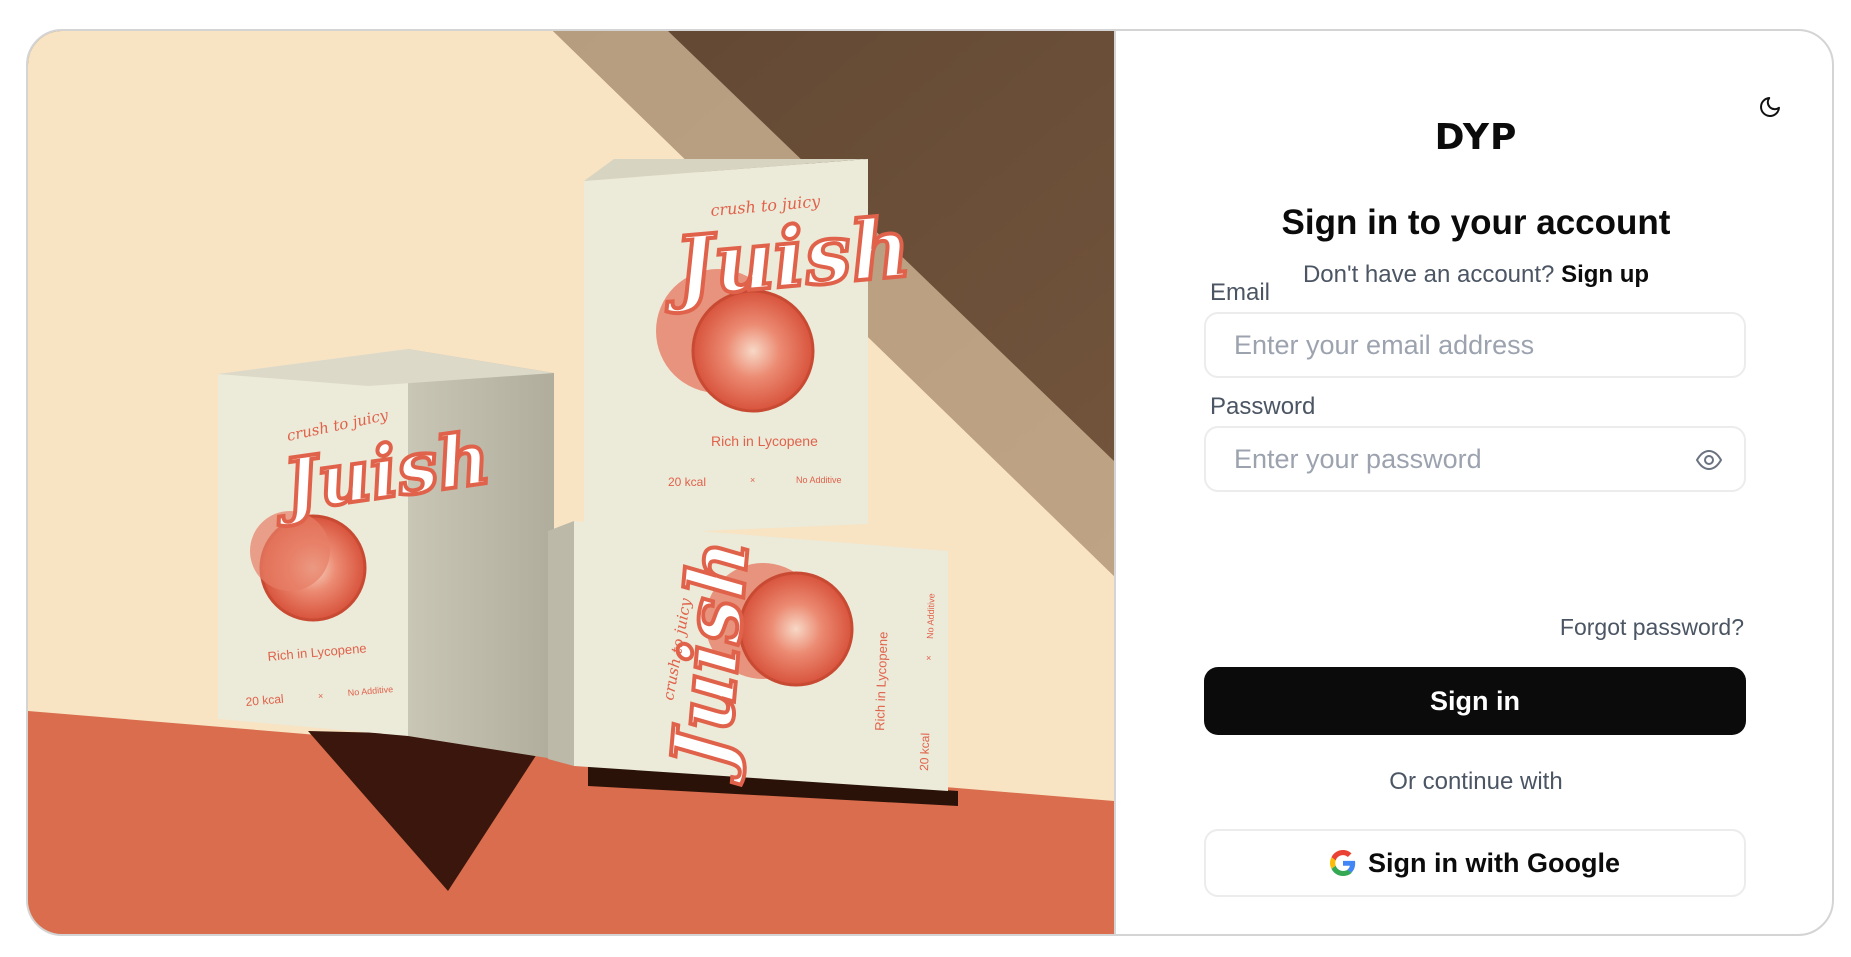 The image size is (1851, 957). Describe the element at coordinates (1475, 701) in the screenshot. I see `sign-in-button: Sign in` at that location.